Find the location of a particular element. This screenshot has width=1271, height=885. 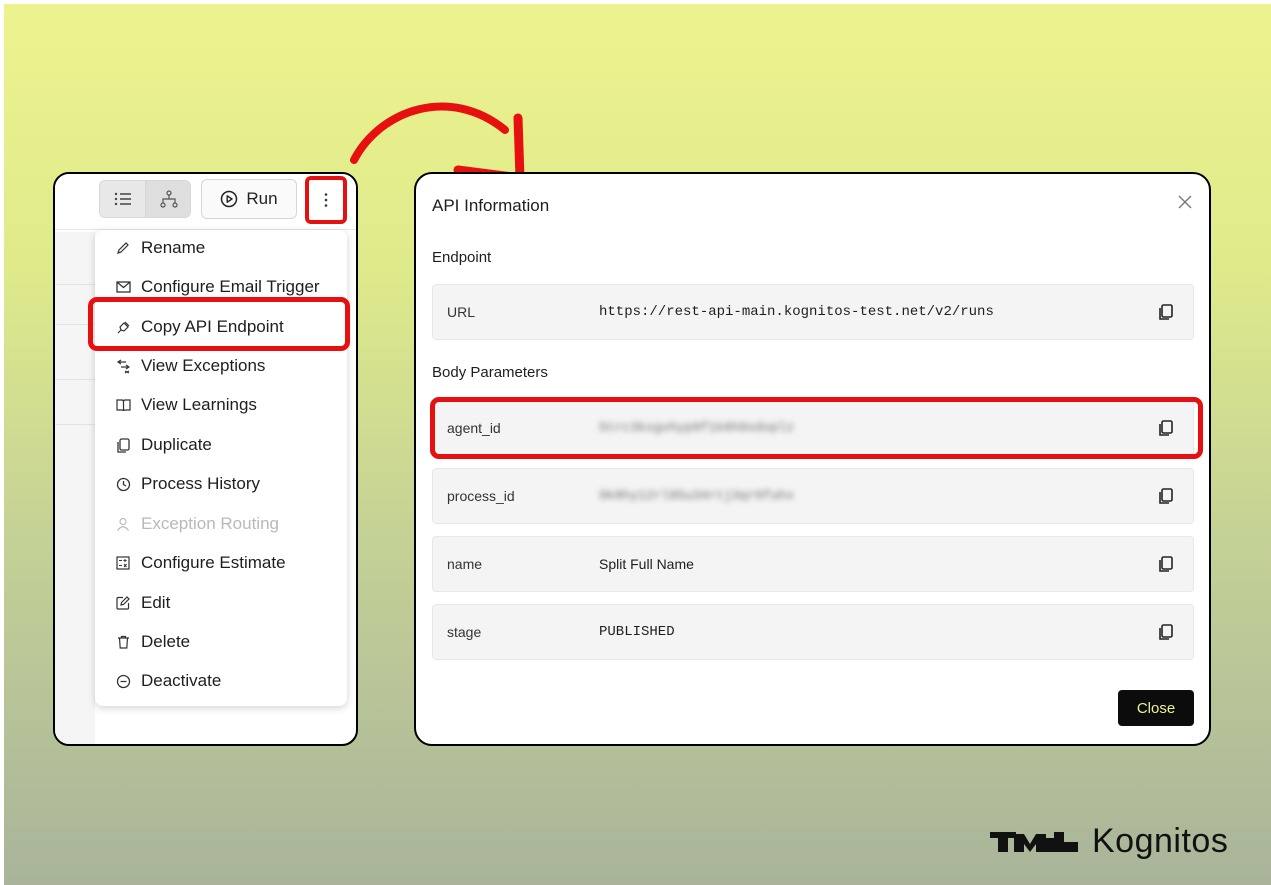

menu-item-view-learnings: View Learnings is located at coordinates (221, 405).